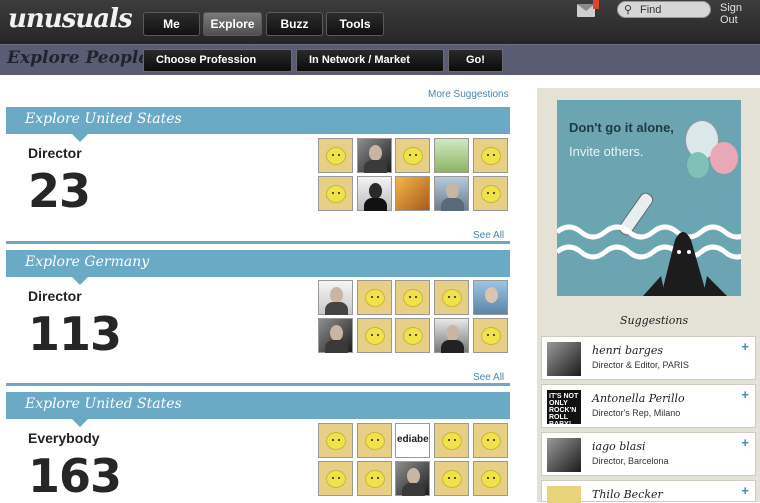 The width and height of the screenshot is (760, 503). I want to click on section-count: 113, so click(75, 334).